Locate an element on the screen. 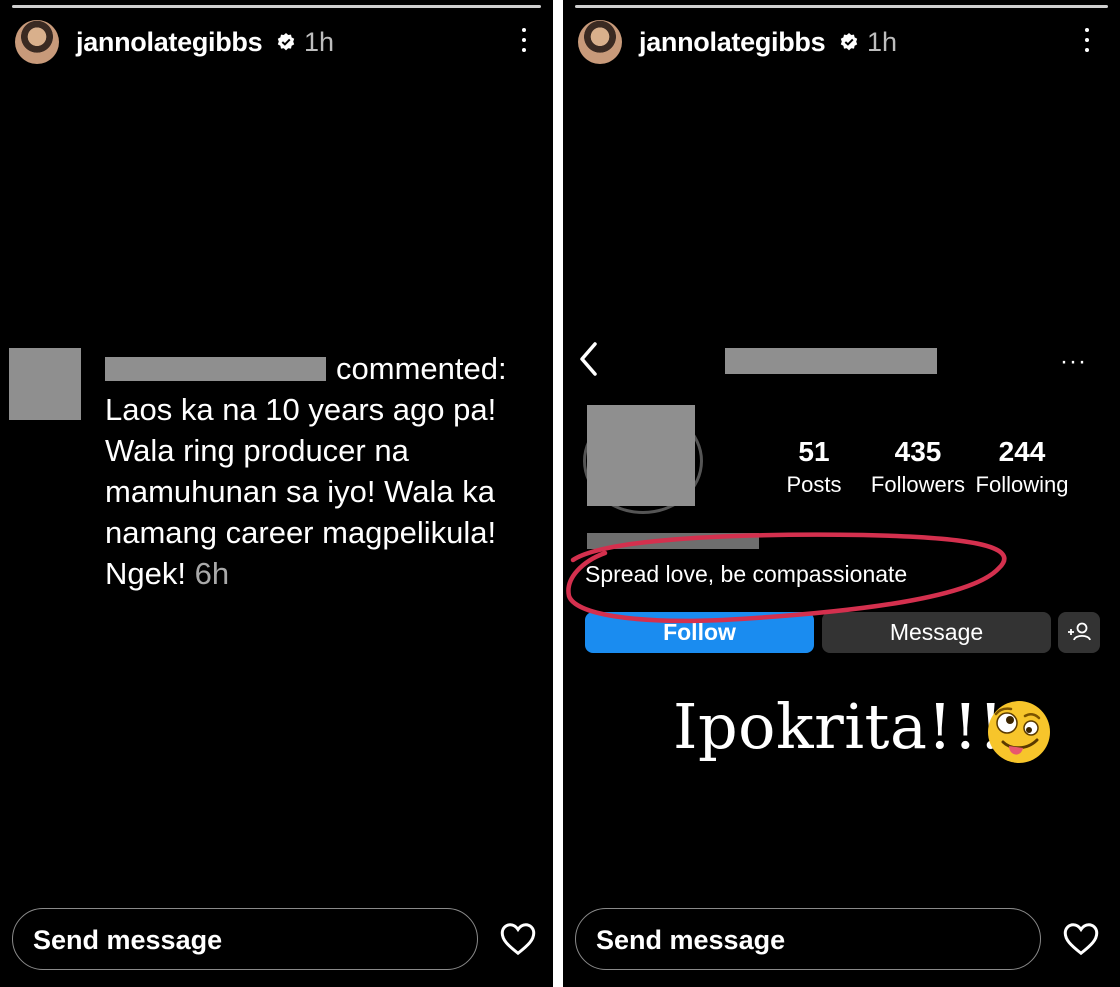 The height and width of the screenshot is (987, 1120). zany-face-emoji is located at coordinates (1019, 732).